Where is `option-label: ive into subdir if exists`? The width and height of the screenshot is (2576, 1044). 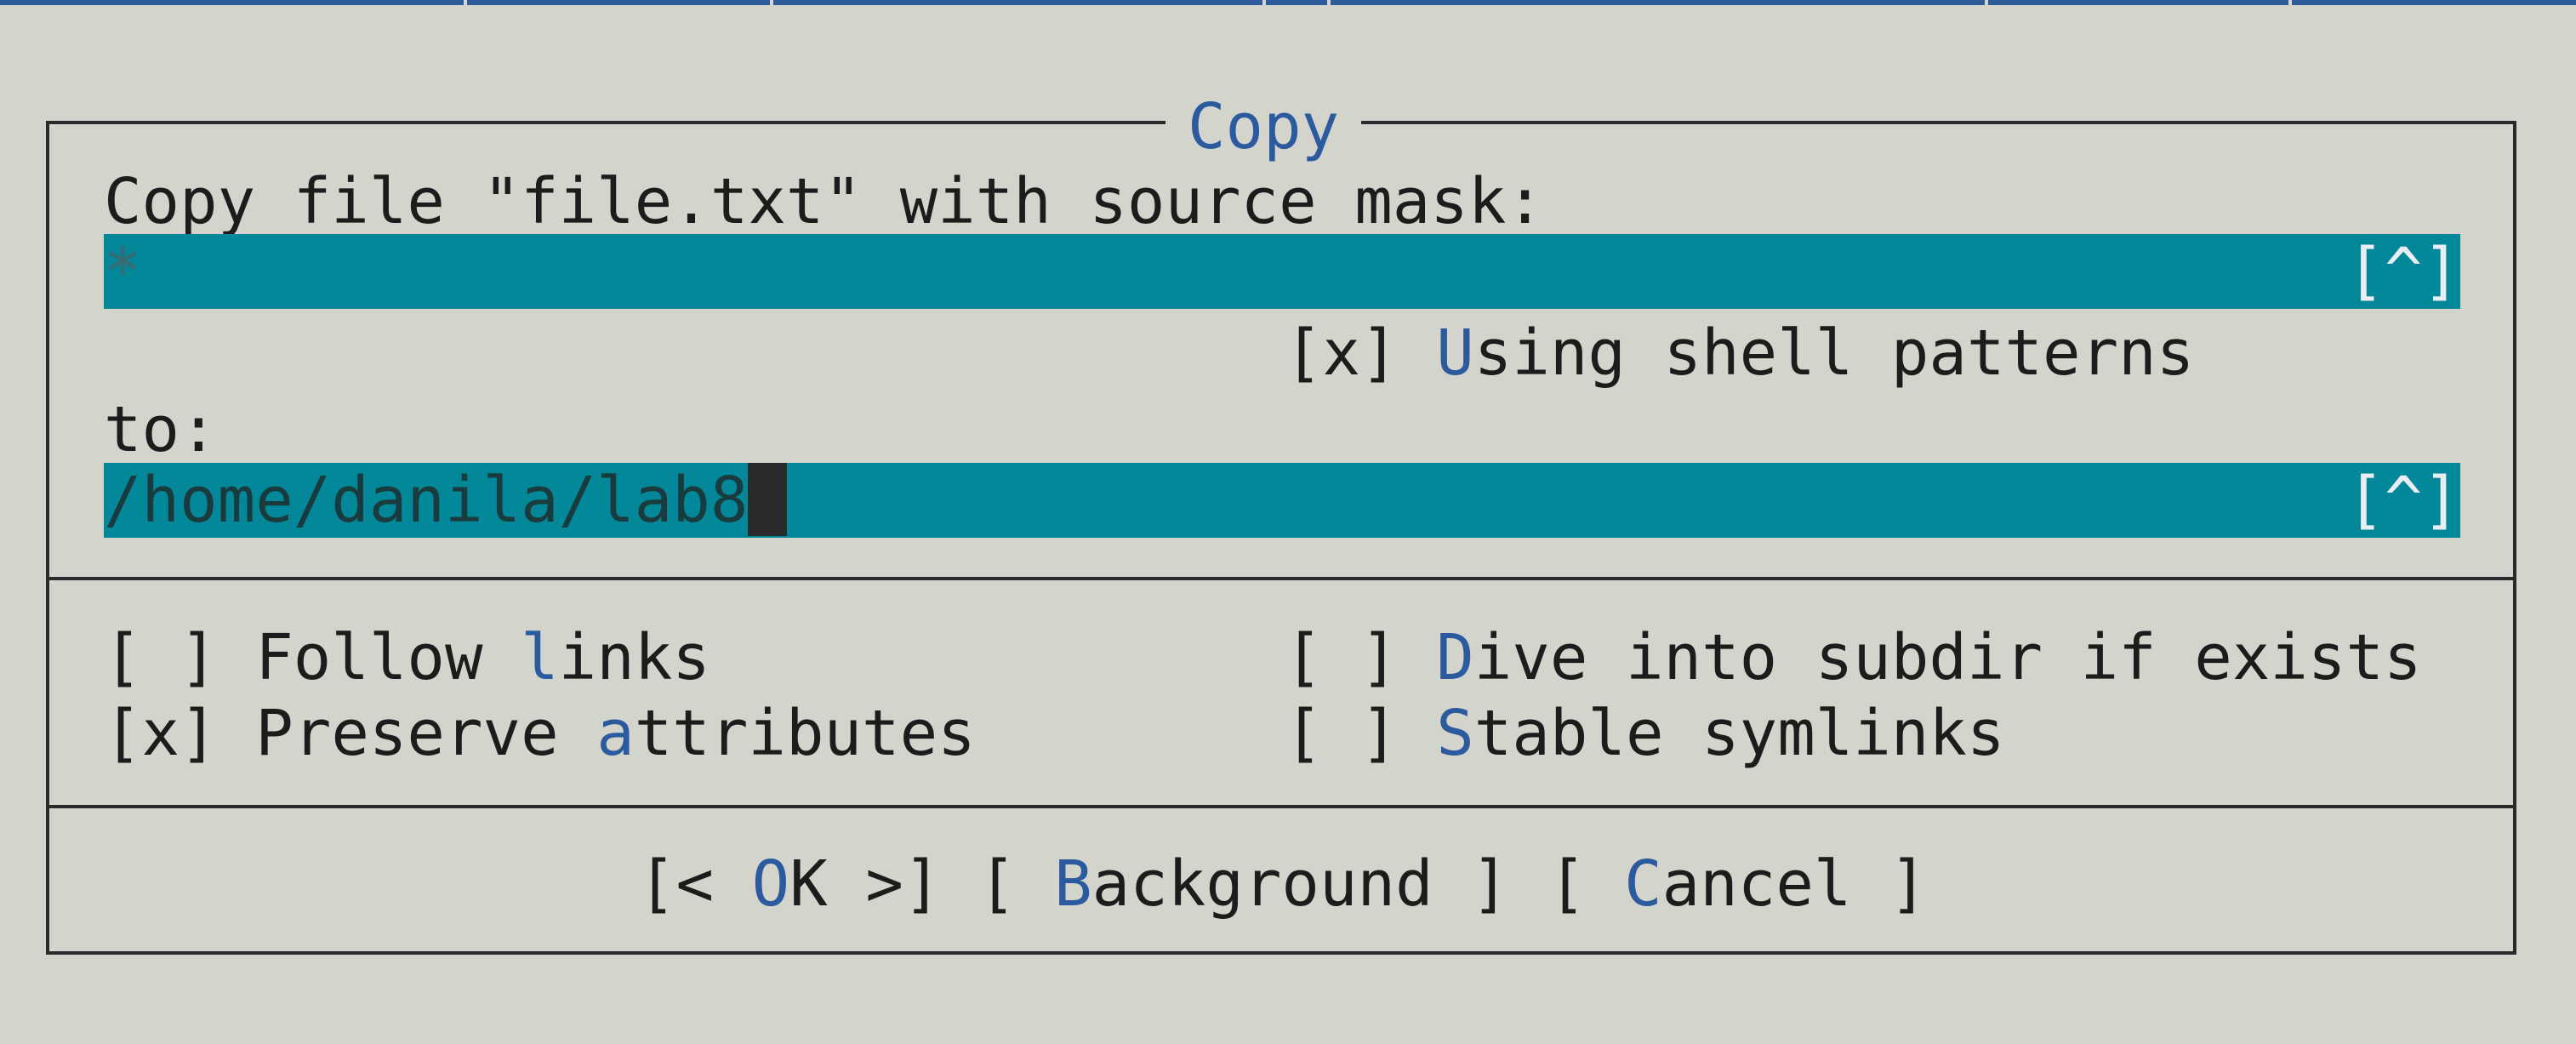
option-label: ive into subdir if exists is located at coordinates (1948, 657).